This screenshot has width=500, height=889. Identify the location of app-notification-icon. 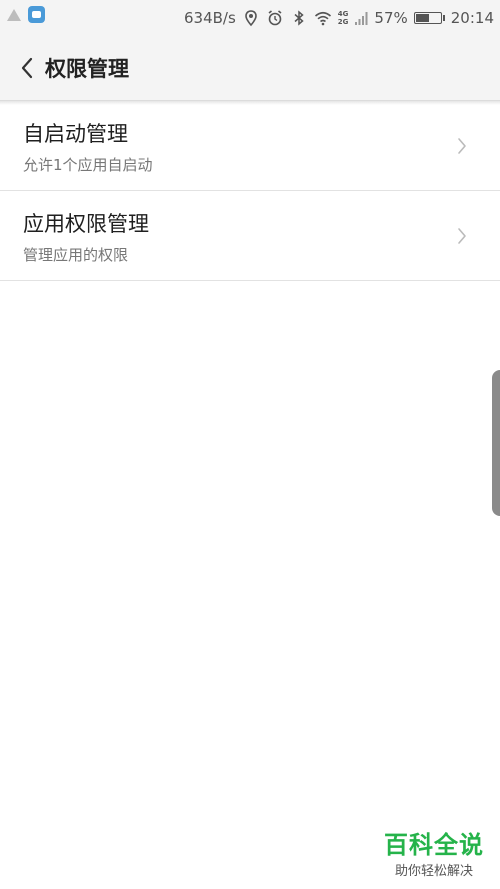
(36, 14).